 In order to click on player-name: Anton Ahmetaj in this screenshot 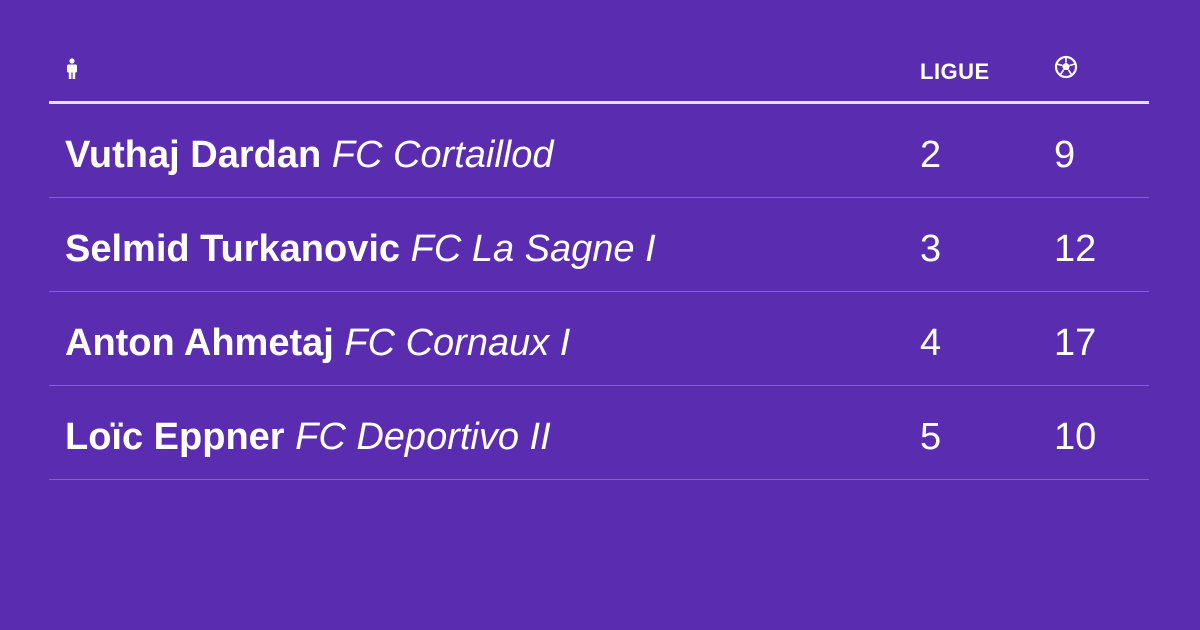, I will do `click(199, 343)`.